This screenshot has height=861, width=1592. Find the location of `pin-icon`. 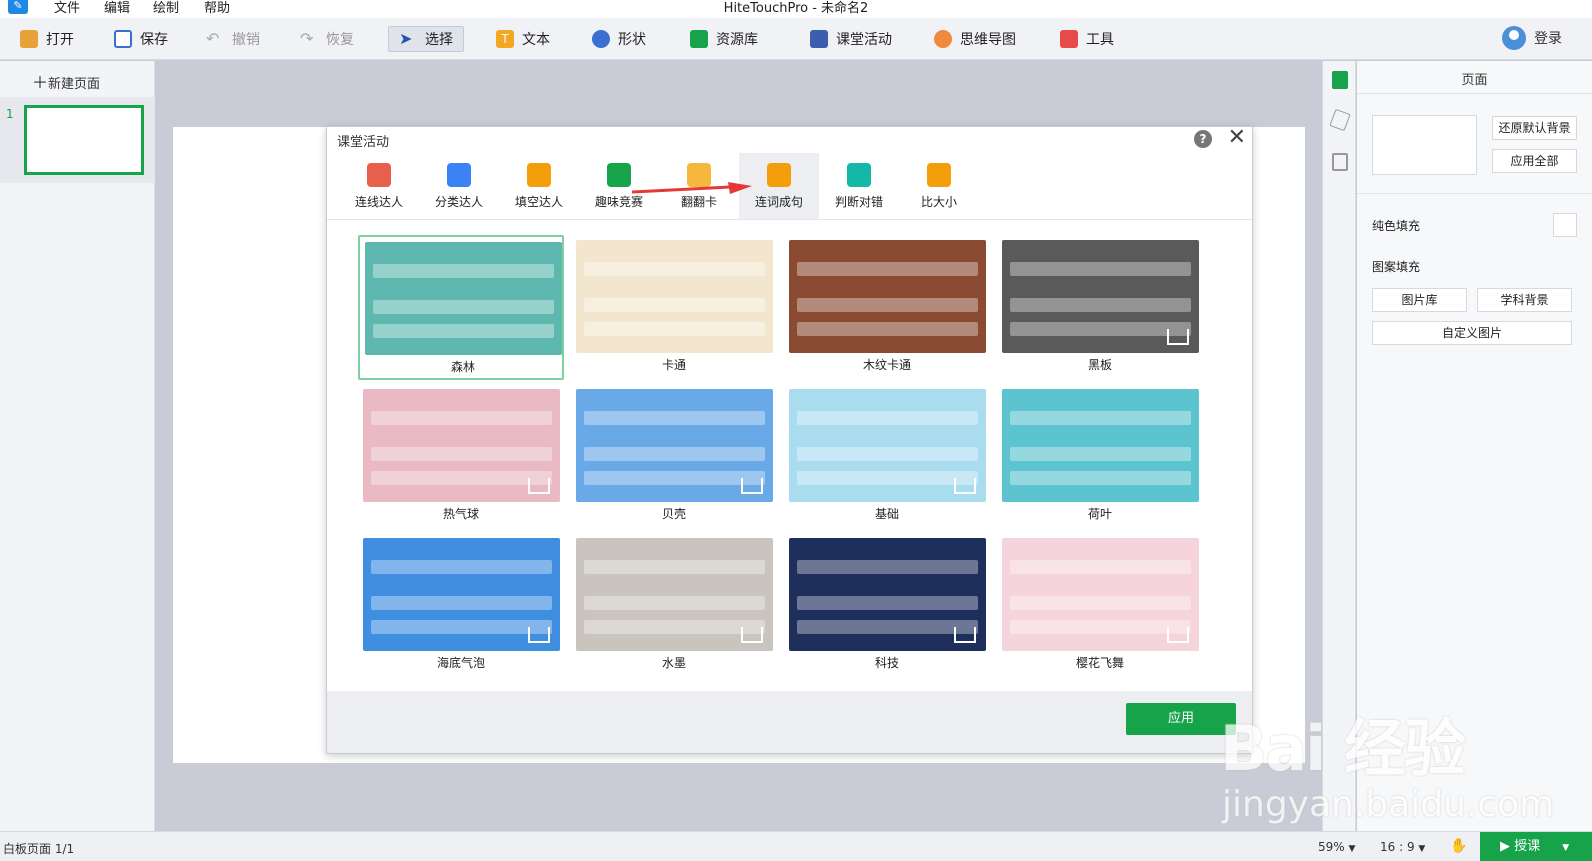

pin-icon is located at coordinates (1340, 120).